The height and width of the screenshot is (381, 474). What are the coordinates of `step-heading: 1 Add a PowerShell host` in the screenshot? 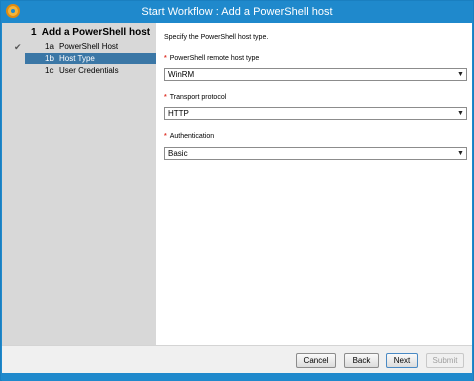 It's located at (90, 32).